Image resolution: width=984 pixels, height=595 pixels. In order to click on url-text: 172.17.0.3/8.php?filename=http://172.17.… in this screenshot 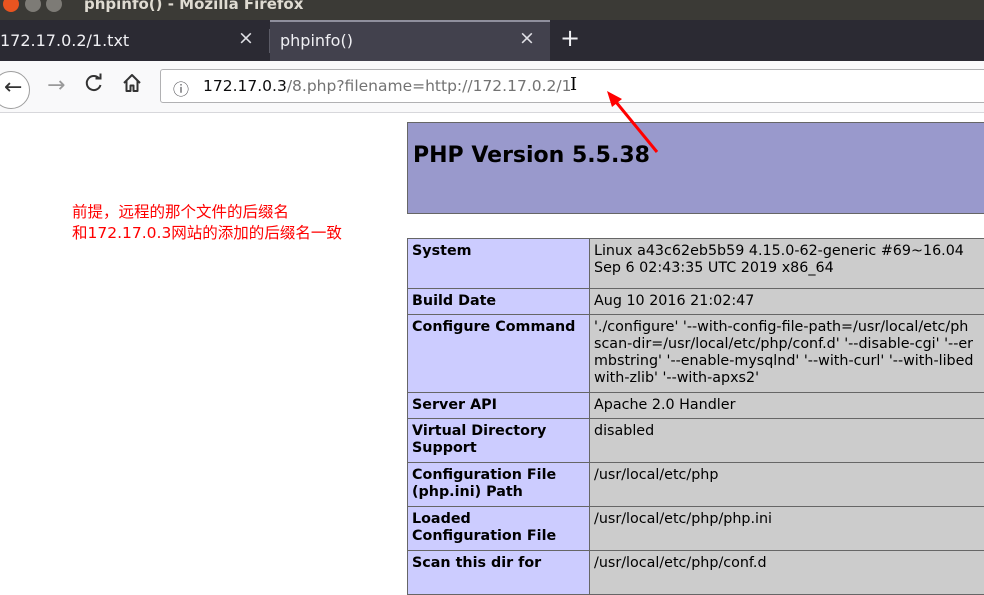, I will do `click(387, 86)`.